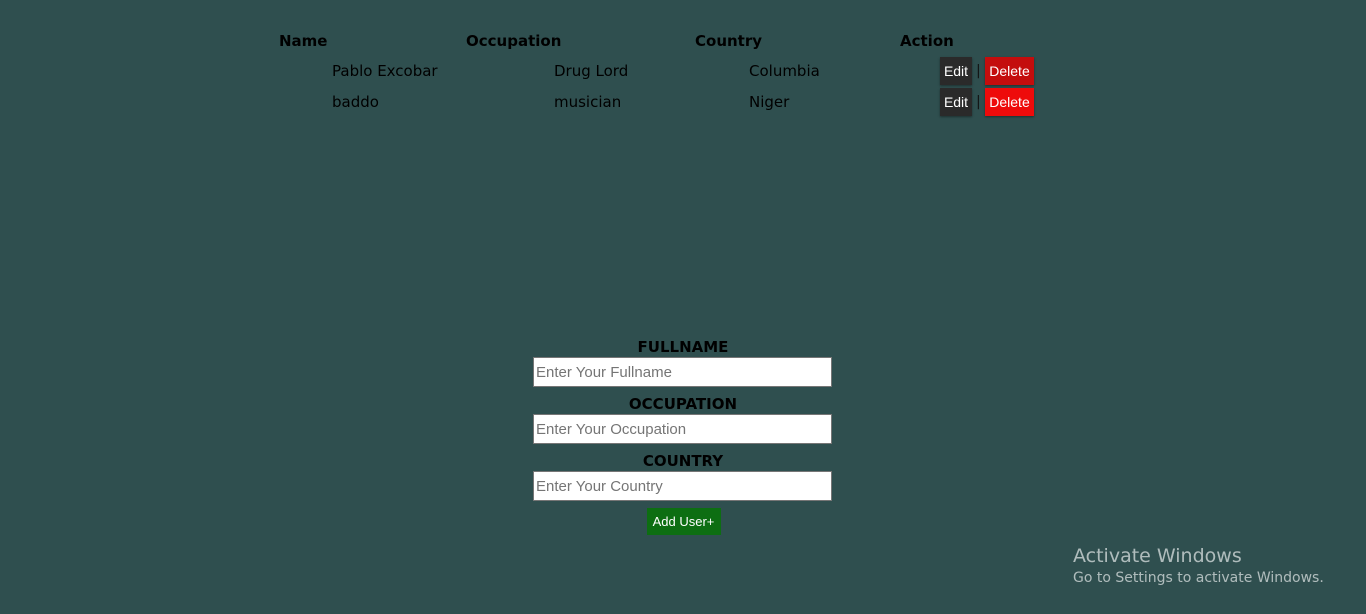 This screenshot has height=614, width=1366. I want to click on cell-occupation: Drug Lord, so click(591, 71).